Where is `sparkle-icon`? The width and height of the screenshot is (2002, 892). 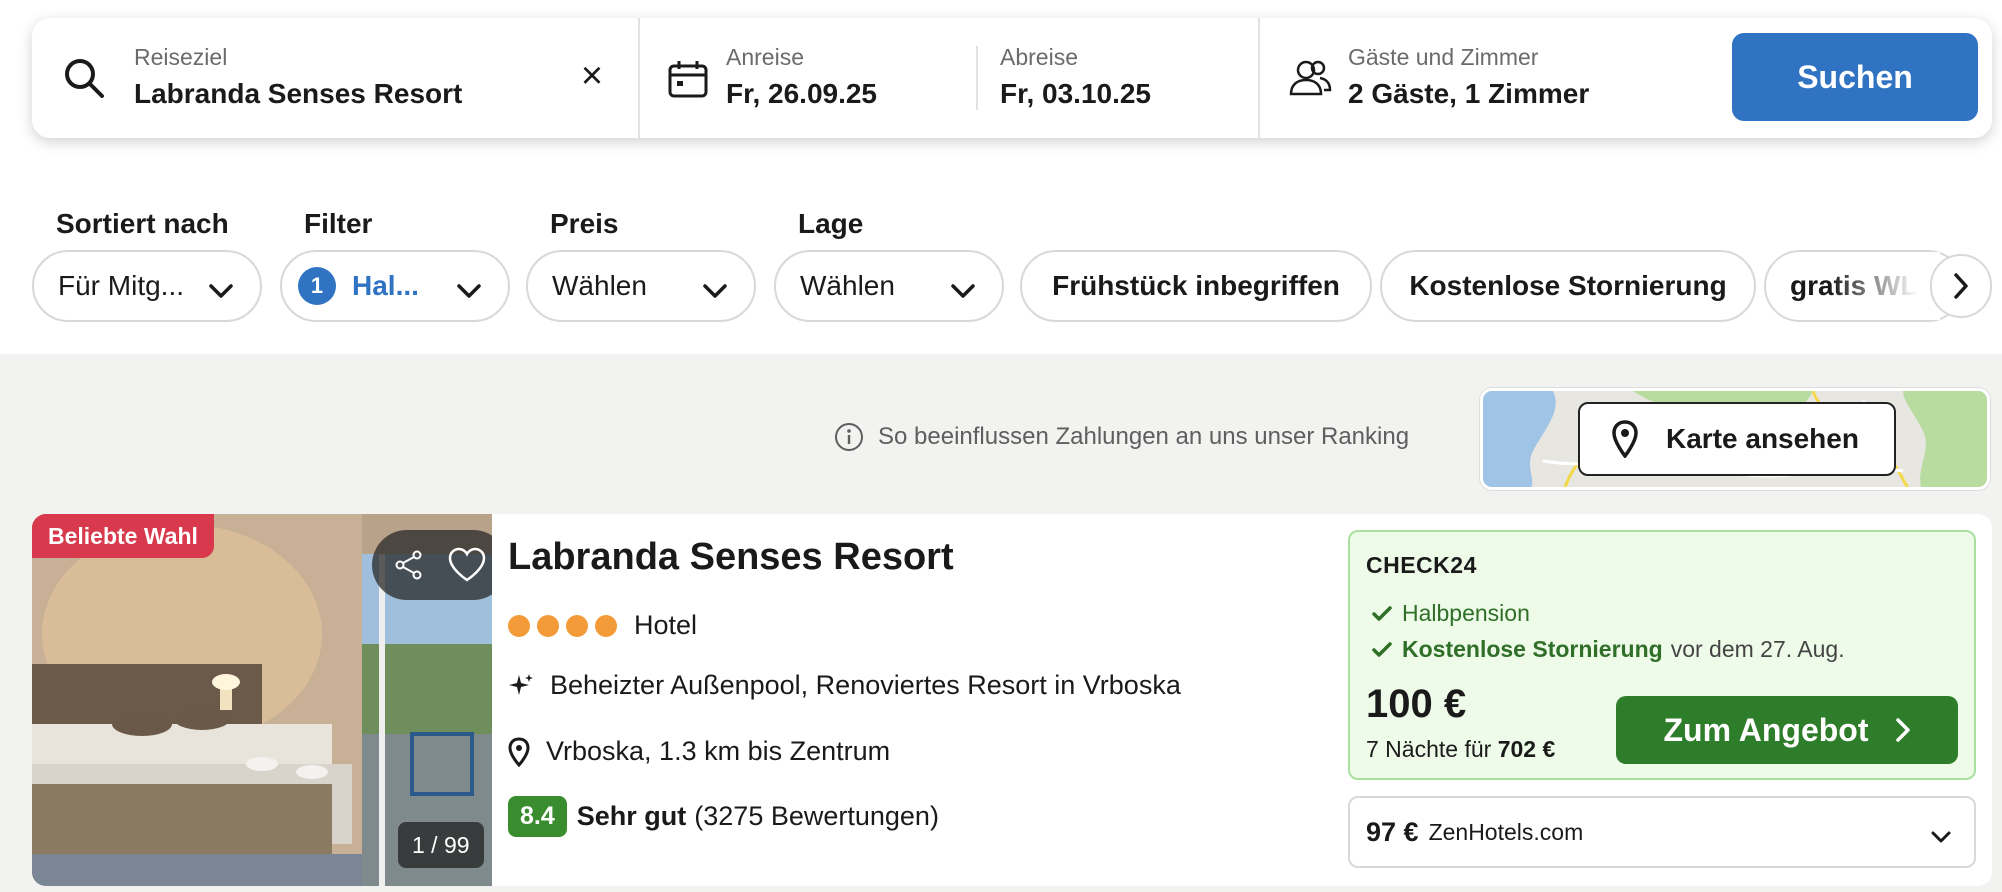 sparkle-icon is located at coordinates (521, 684).